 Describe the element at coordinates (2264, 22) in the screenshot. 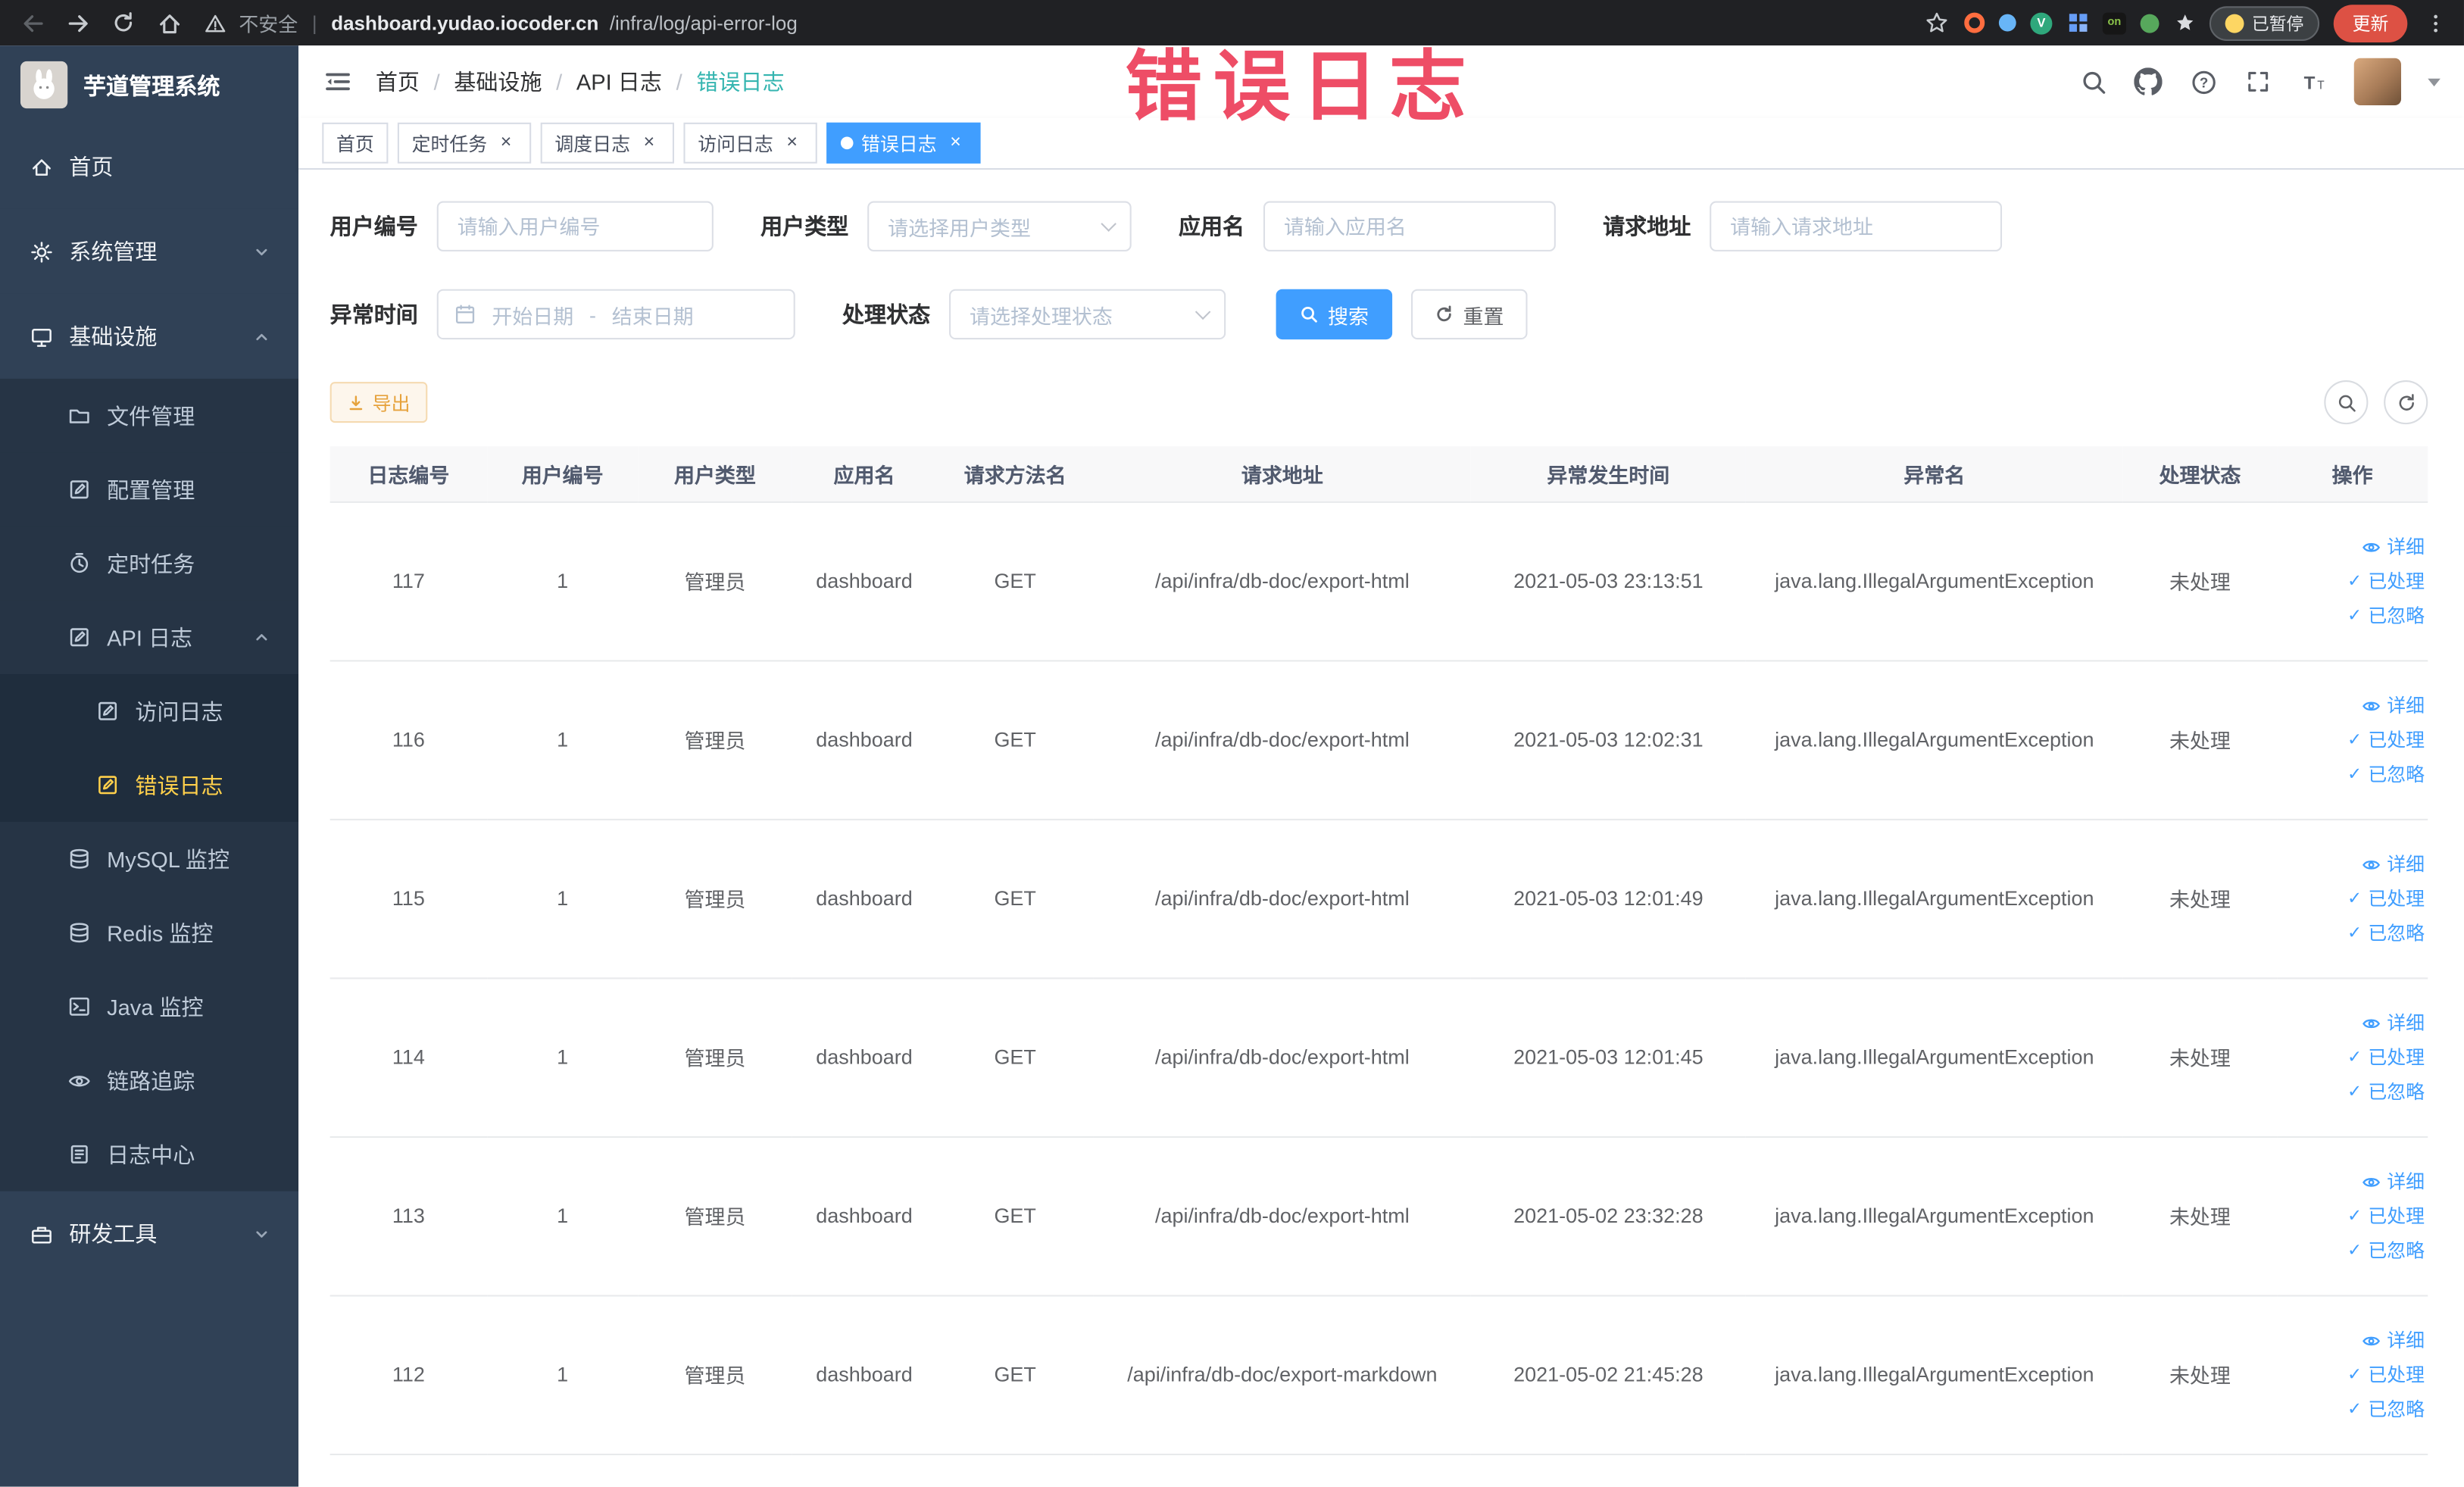

I see `translate-paused-badge: 已暂停` at that location.